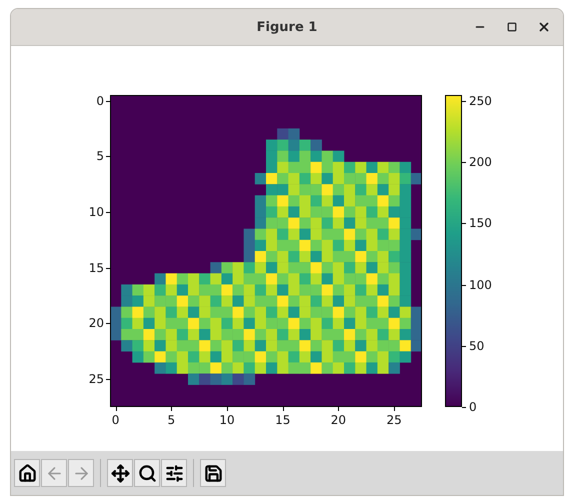  What do you see at coordinates (227, 420) in the screenshot?
I see `x-tick-label: 10` at bounding box center [227, 420].